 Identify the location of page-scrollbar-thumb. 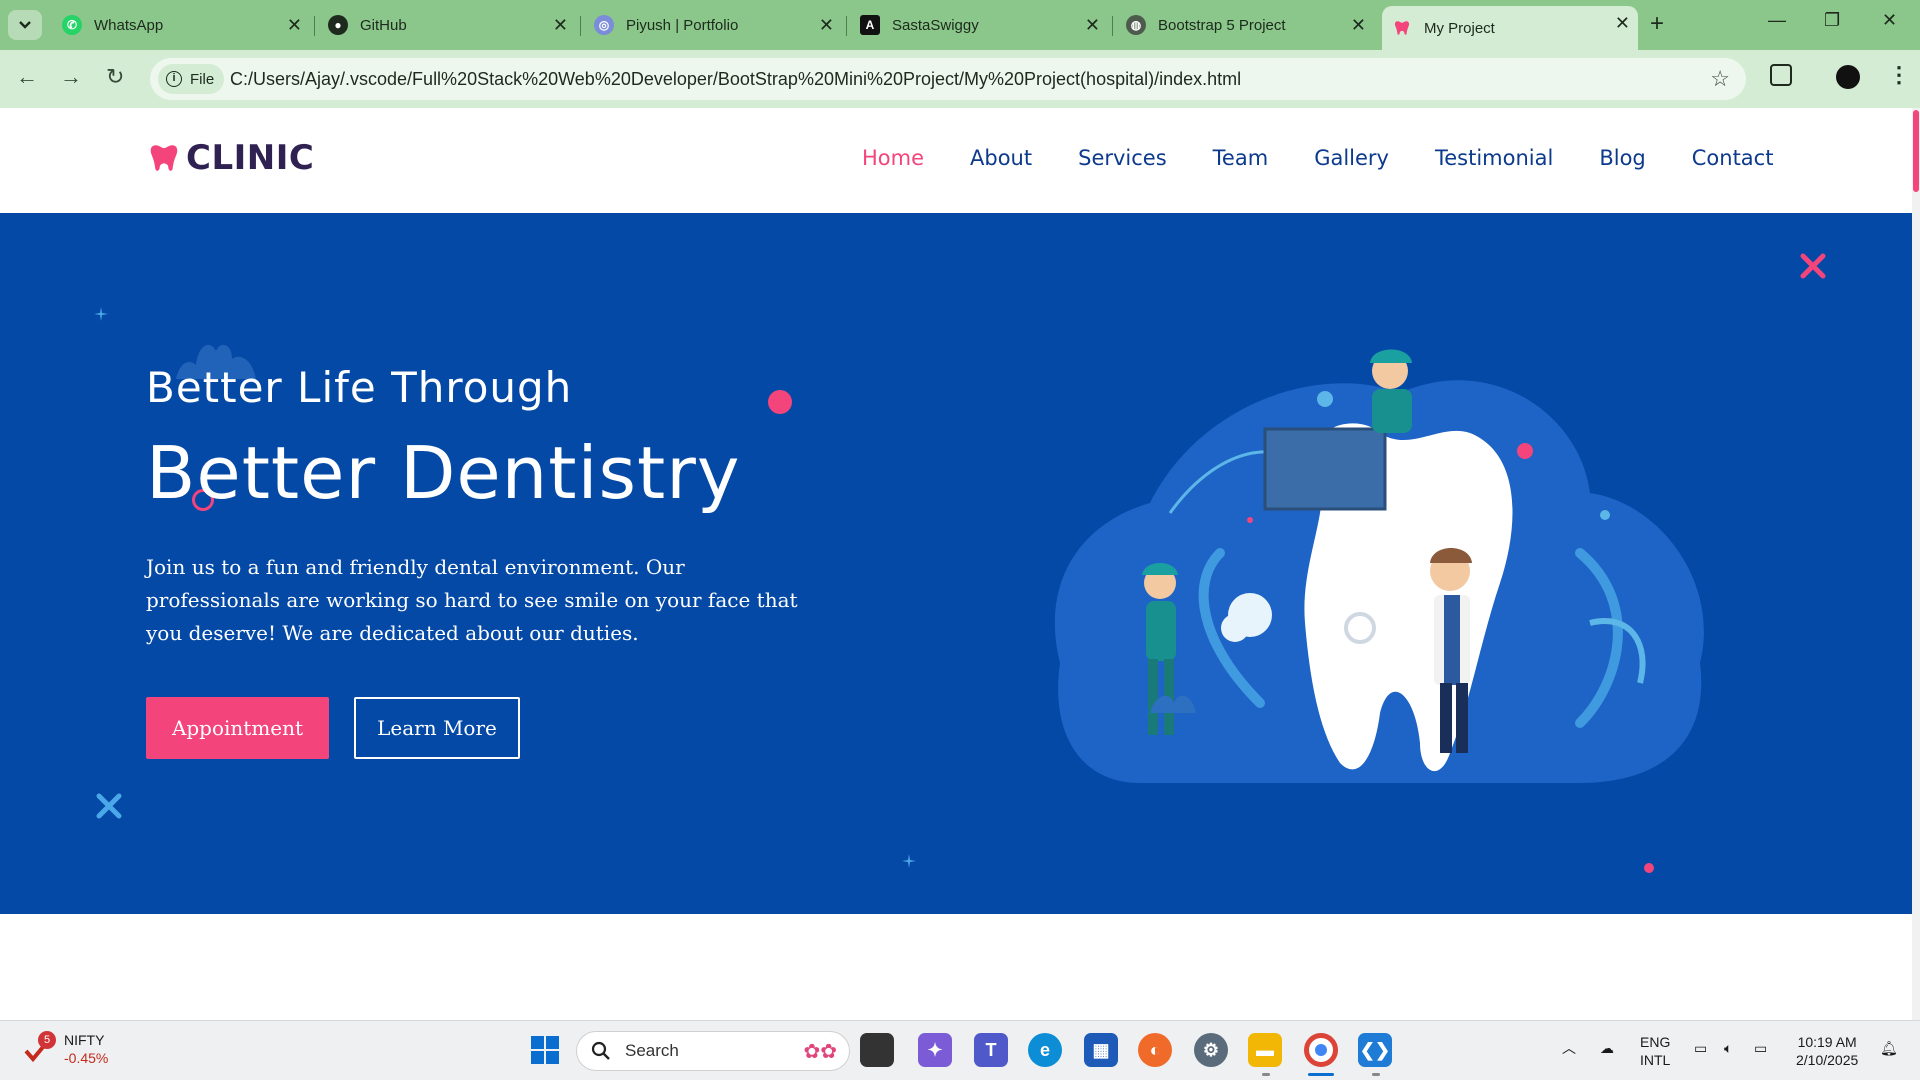
(1916, 151).